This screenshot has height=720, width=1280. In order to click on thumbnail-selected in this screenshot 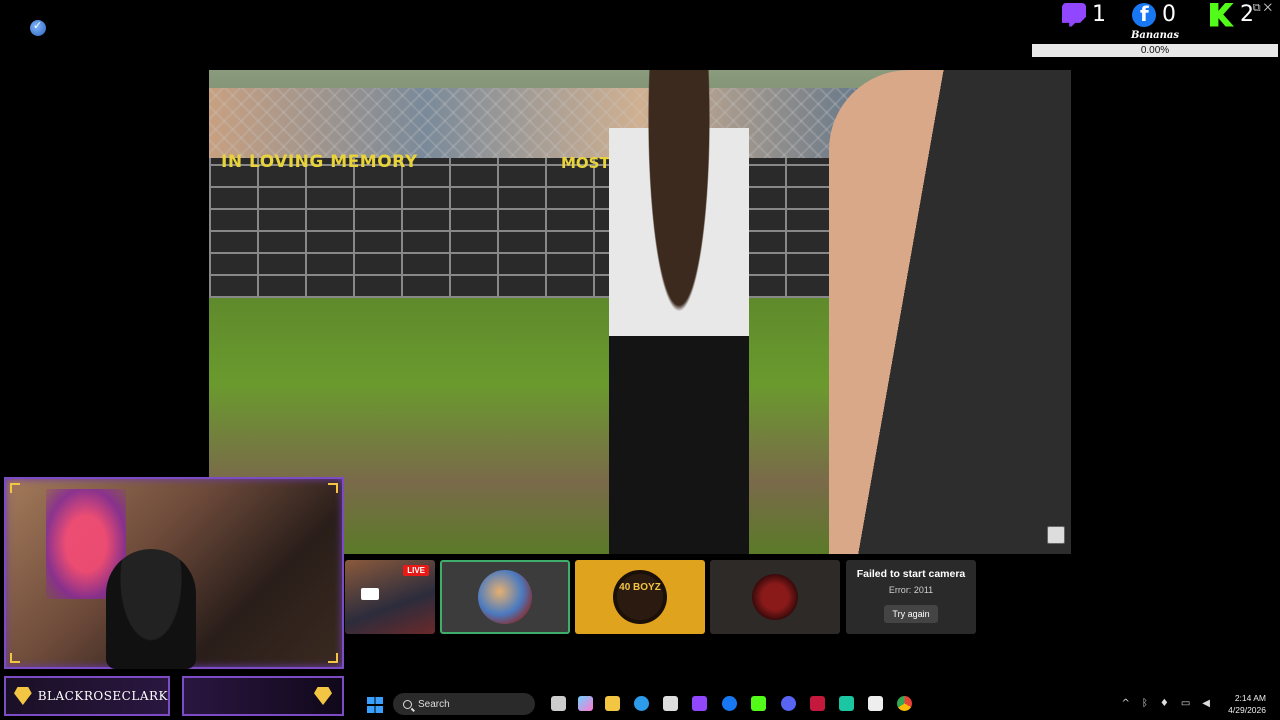, I will do `click(505, 597)`.